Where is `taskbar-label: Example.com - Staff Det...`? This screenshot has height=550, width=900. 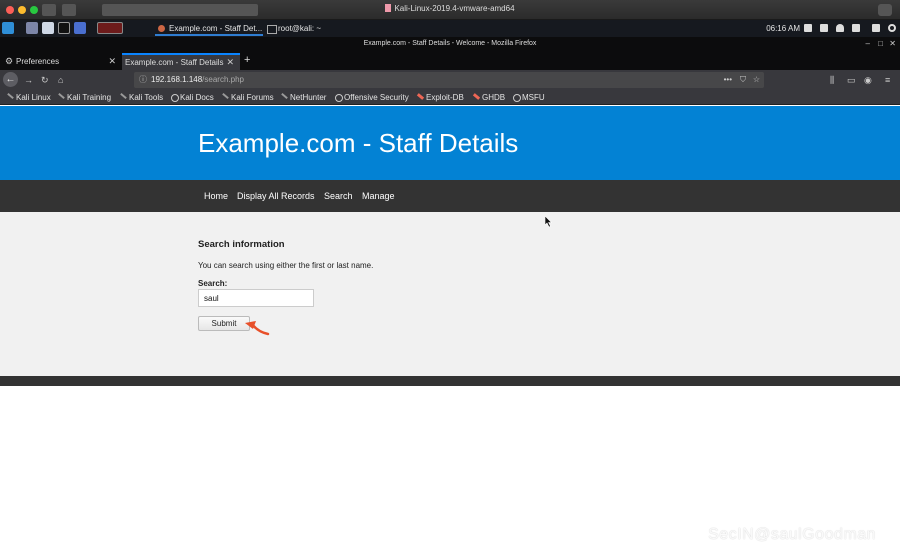 taskbar-label: Example.com - Staff Det... is located at coordinates (216, 28).